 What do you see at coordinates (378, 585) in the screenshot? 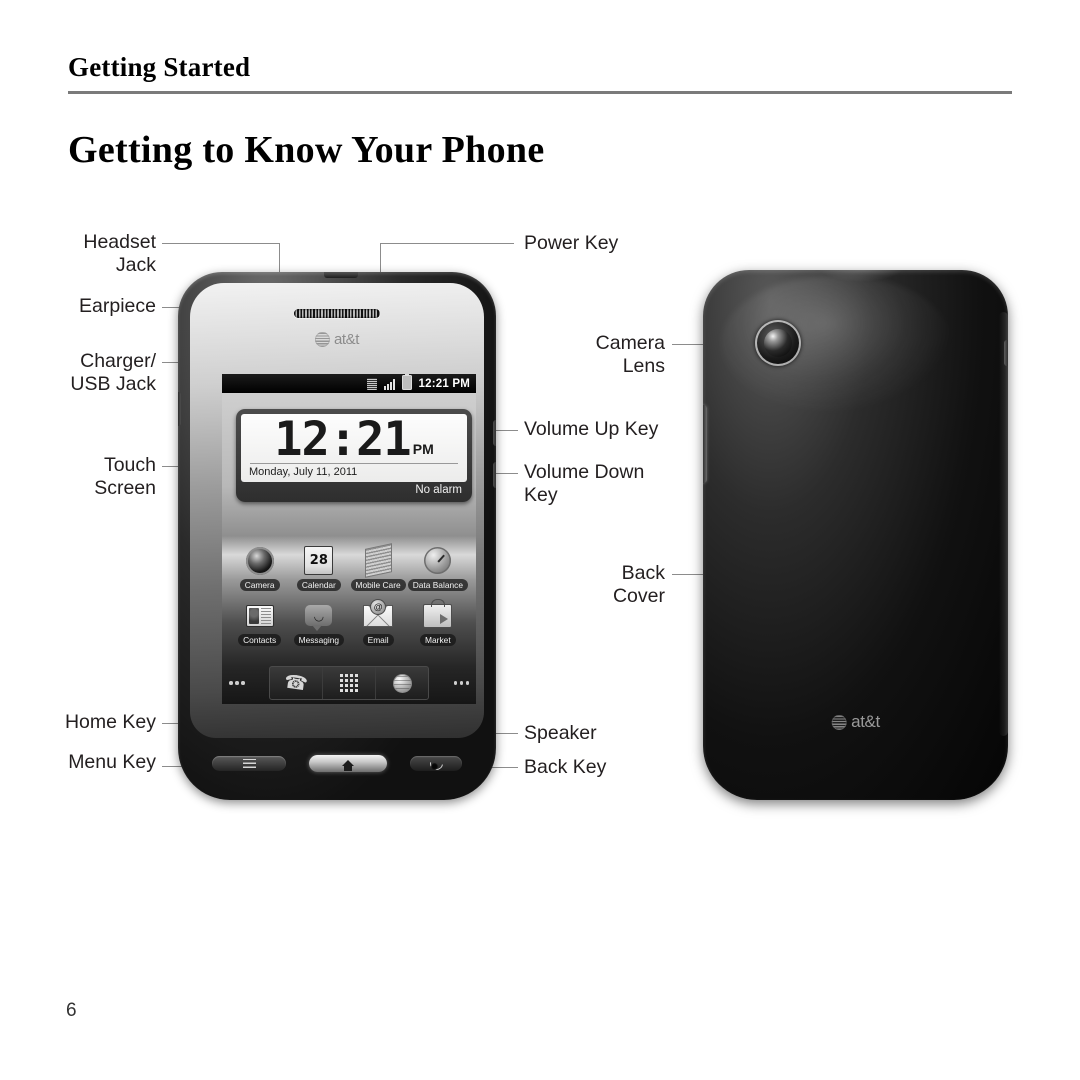
I see `app-label: Mobile Care` at bounding box center [378, 585].